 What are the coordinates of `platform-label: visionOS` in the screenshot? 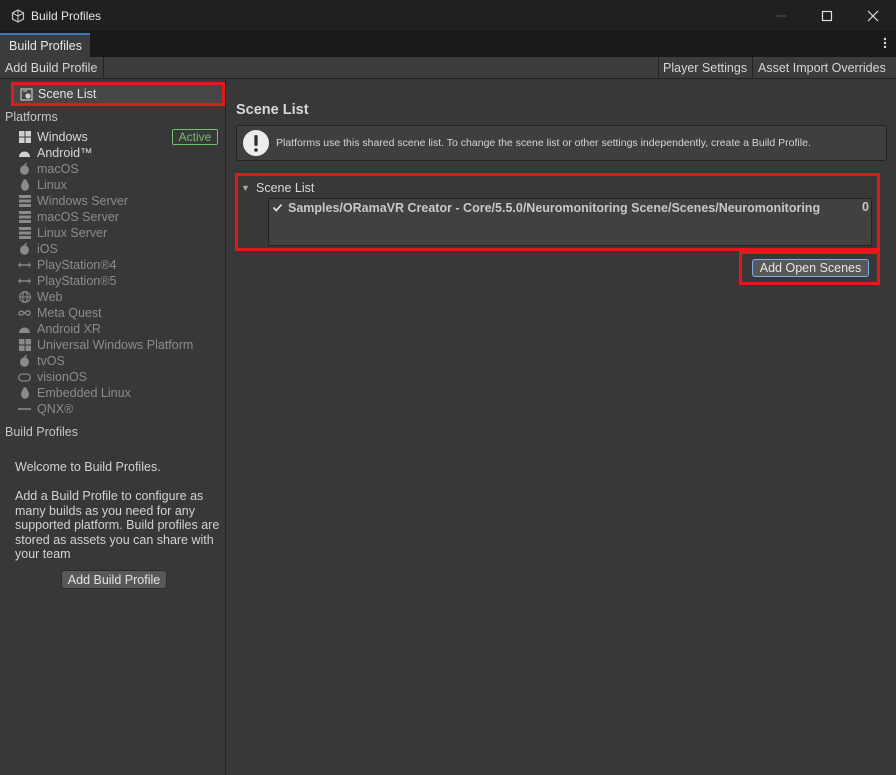 It's located at (62, 377).